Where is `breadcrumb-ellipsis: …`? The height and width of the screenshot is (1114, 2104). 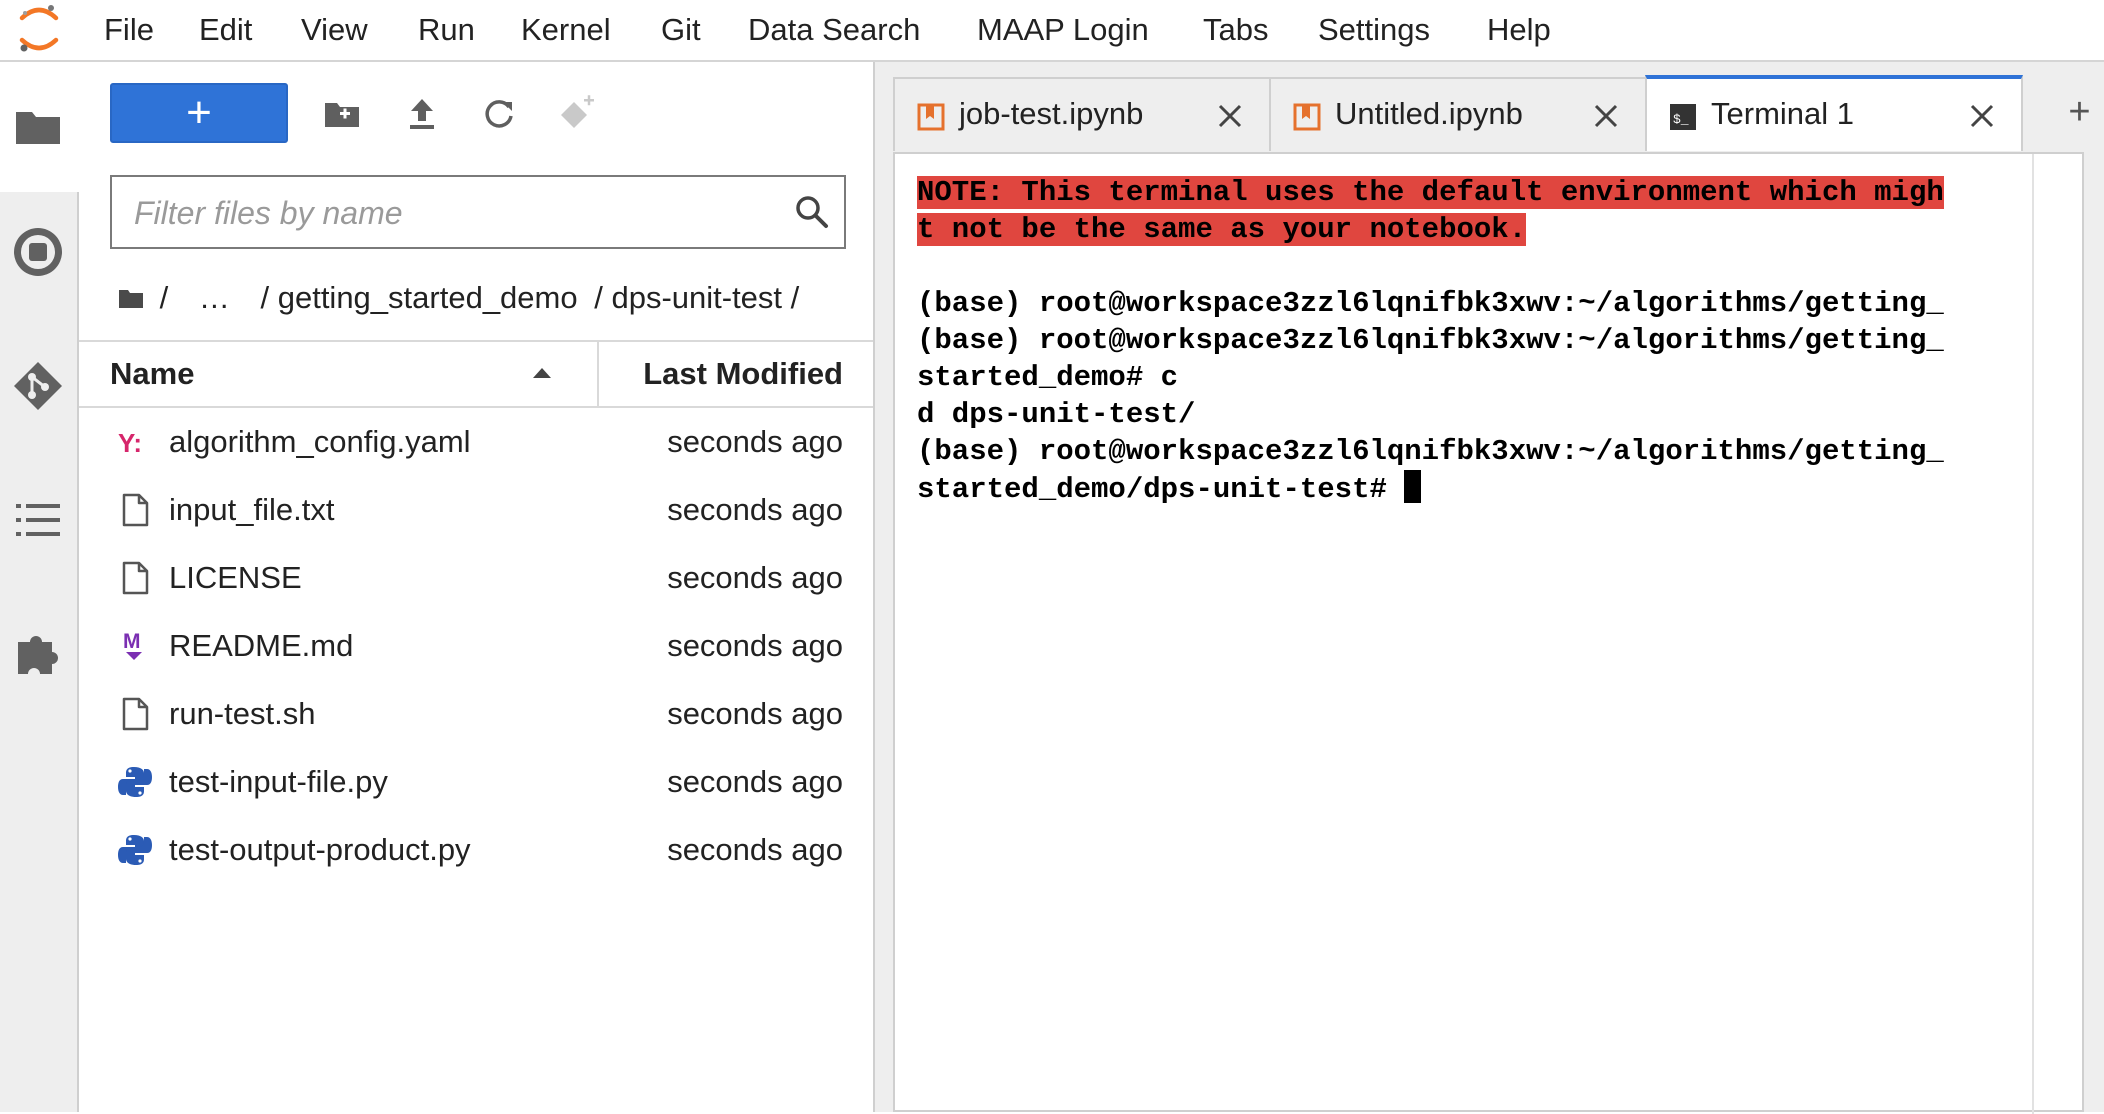
breadcrumb-ellipsis: … is located at coordinates (214, 298).